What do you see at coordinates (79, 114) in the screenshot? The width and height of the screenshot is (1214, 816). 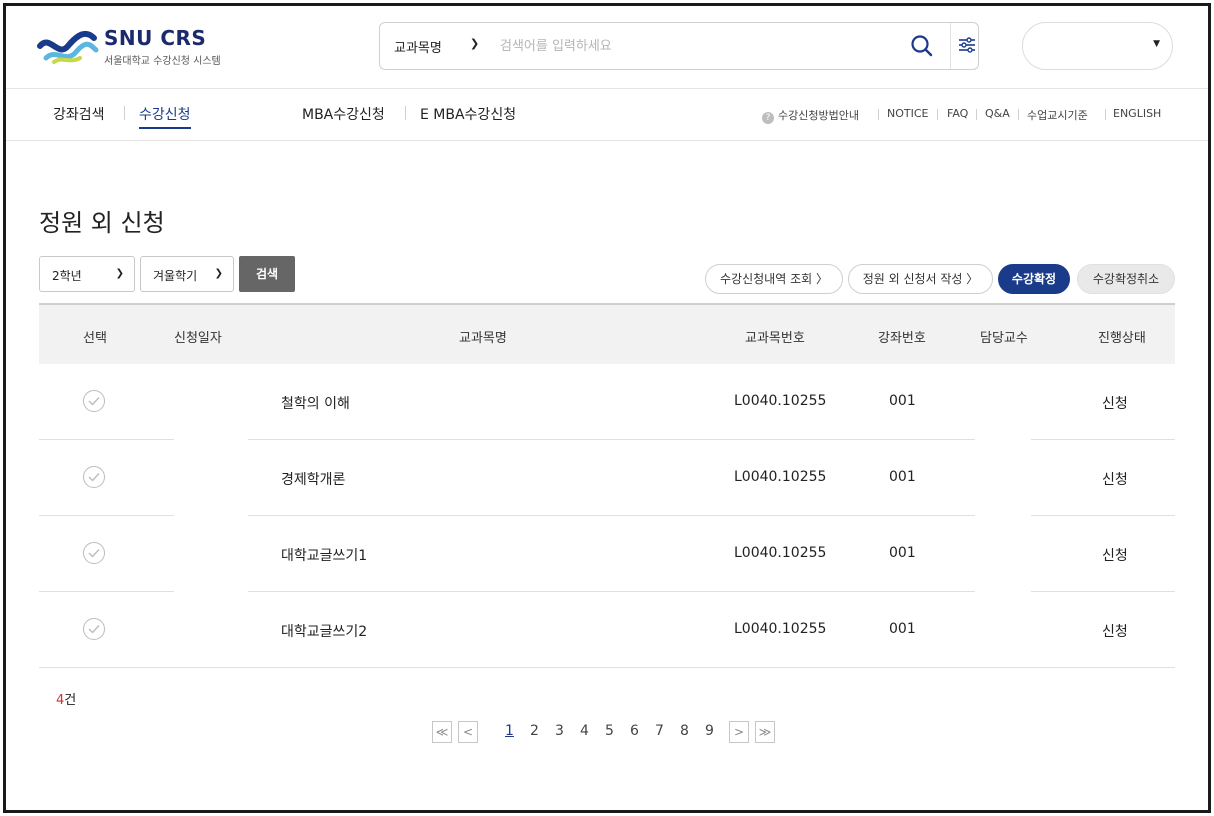 I see `nav-course-search: 강좌검색` at bounding box center [79, 114].